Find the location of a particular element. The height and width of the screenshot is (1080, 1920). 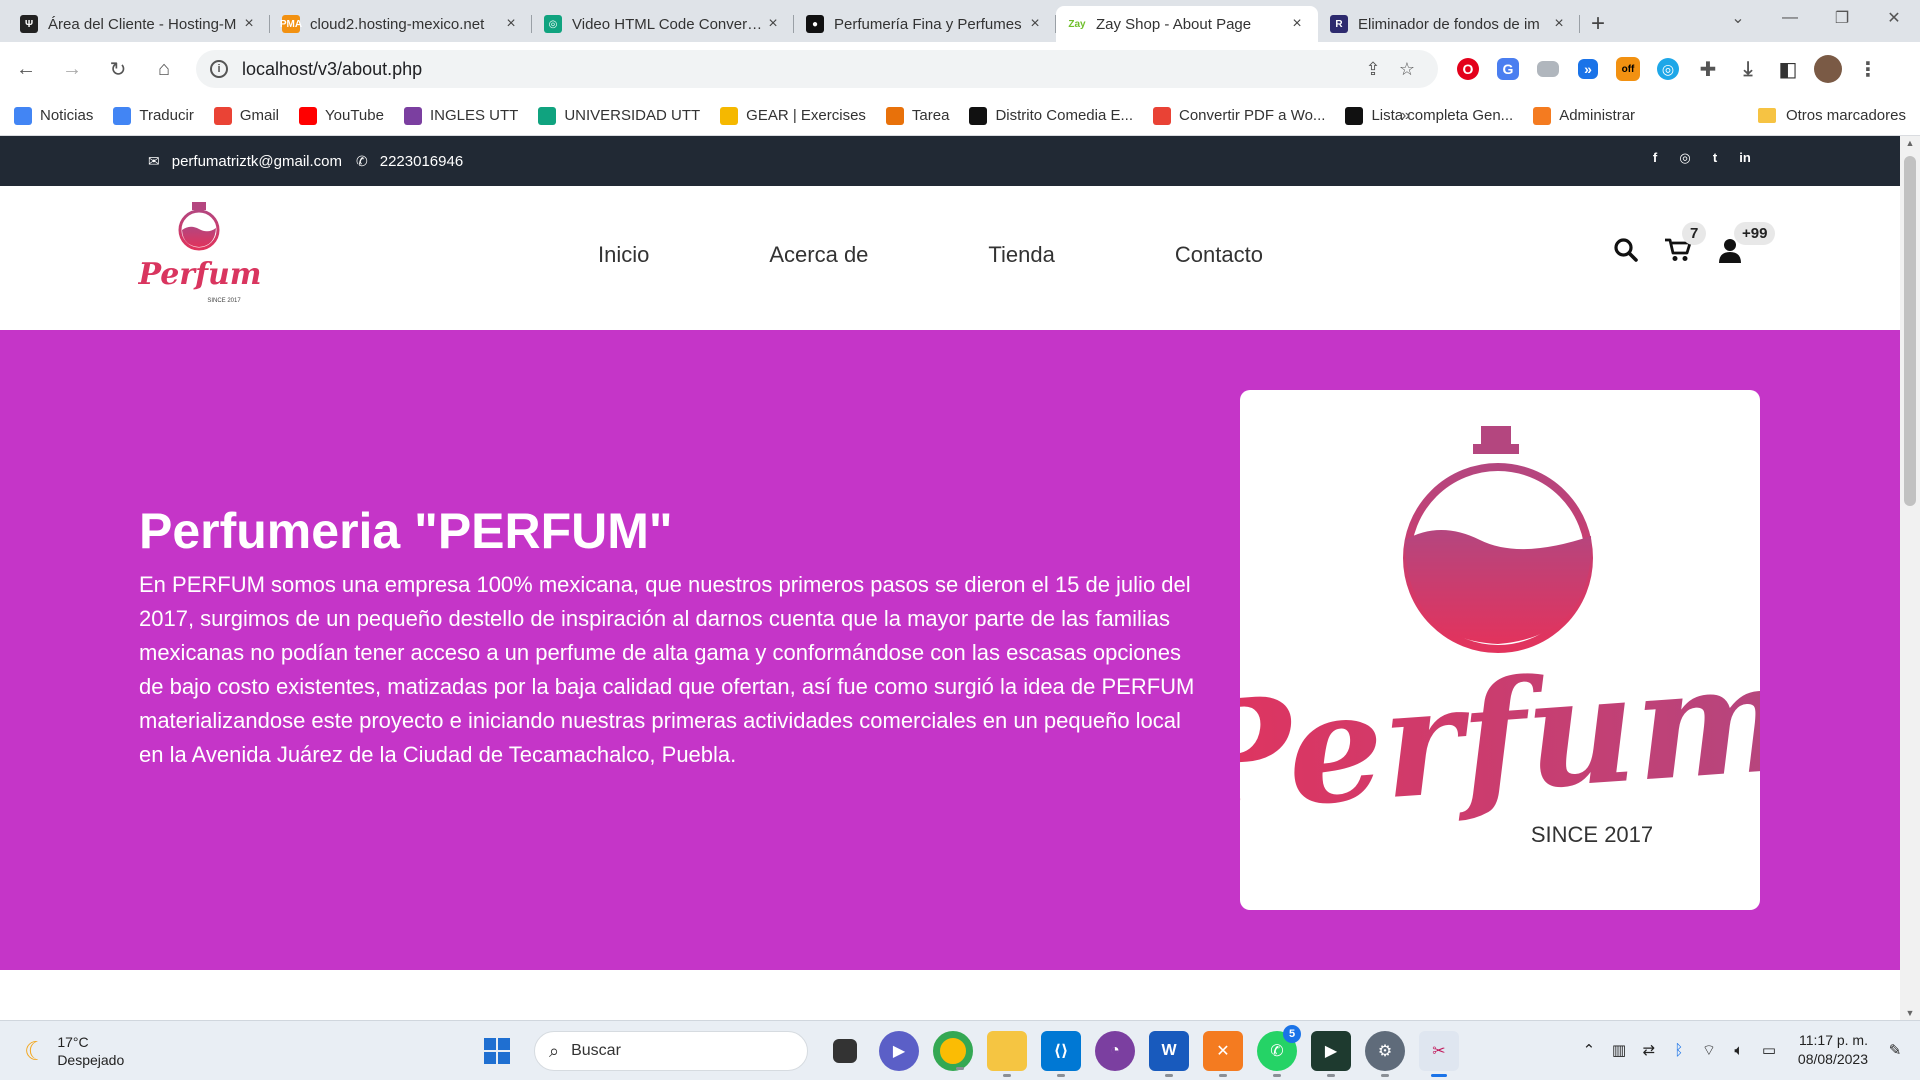

tab-search-icon: ⌄ is located at coordinates (1738, 18).